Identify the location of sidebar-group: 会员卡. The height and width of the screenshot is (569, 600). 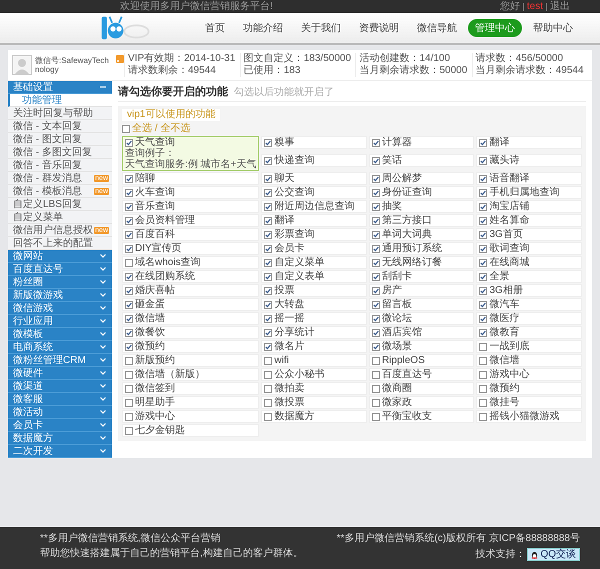
(60, 425).